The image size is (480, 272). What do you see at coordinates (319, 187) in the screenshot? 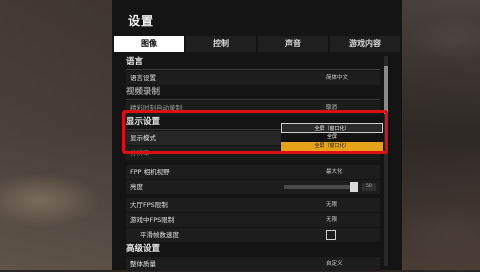
I see `brightness-slider-track` at bounding box center [319, 187].